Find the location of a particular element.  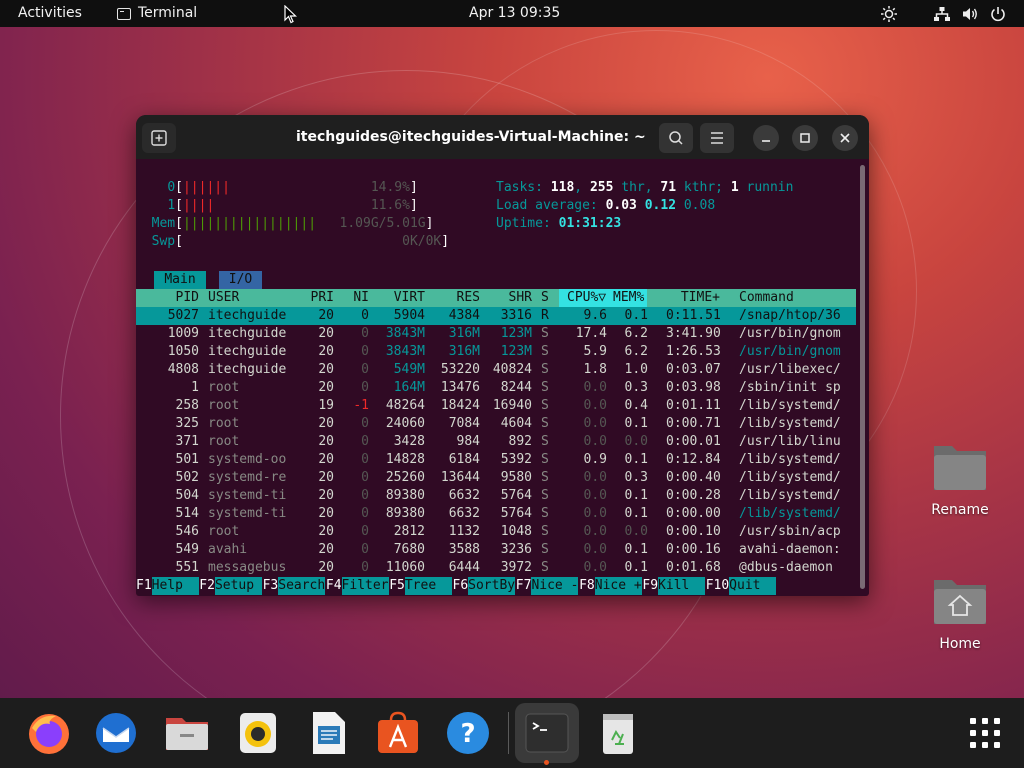

desktop-item-home: Home is located at coordinates (960, 613).